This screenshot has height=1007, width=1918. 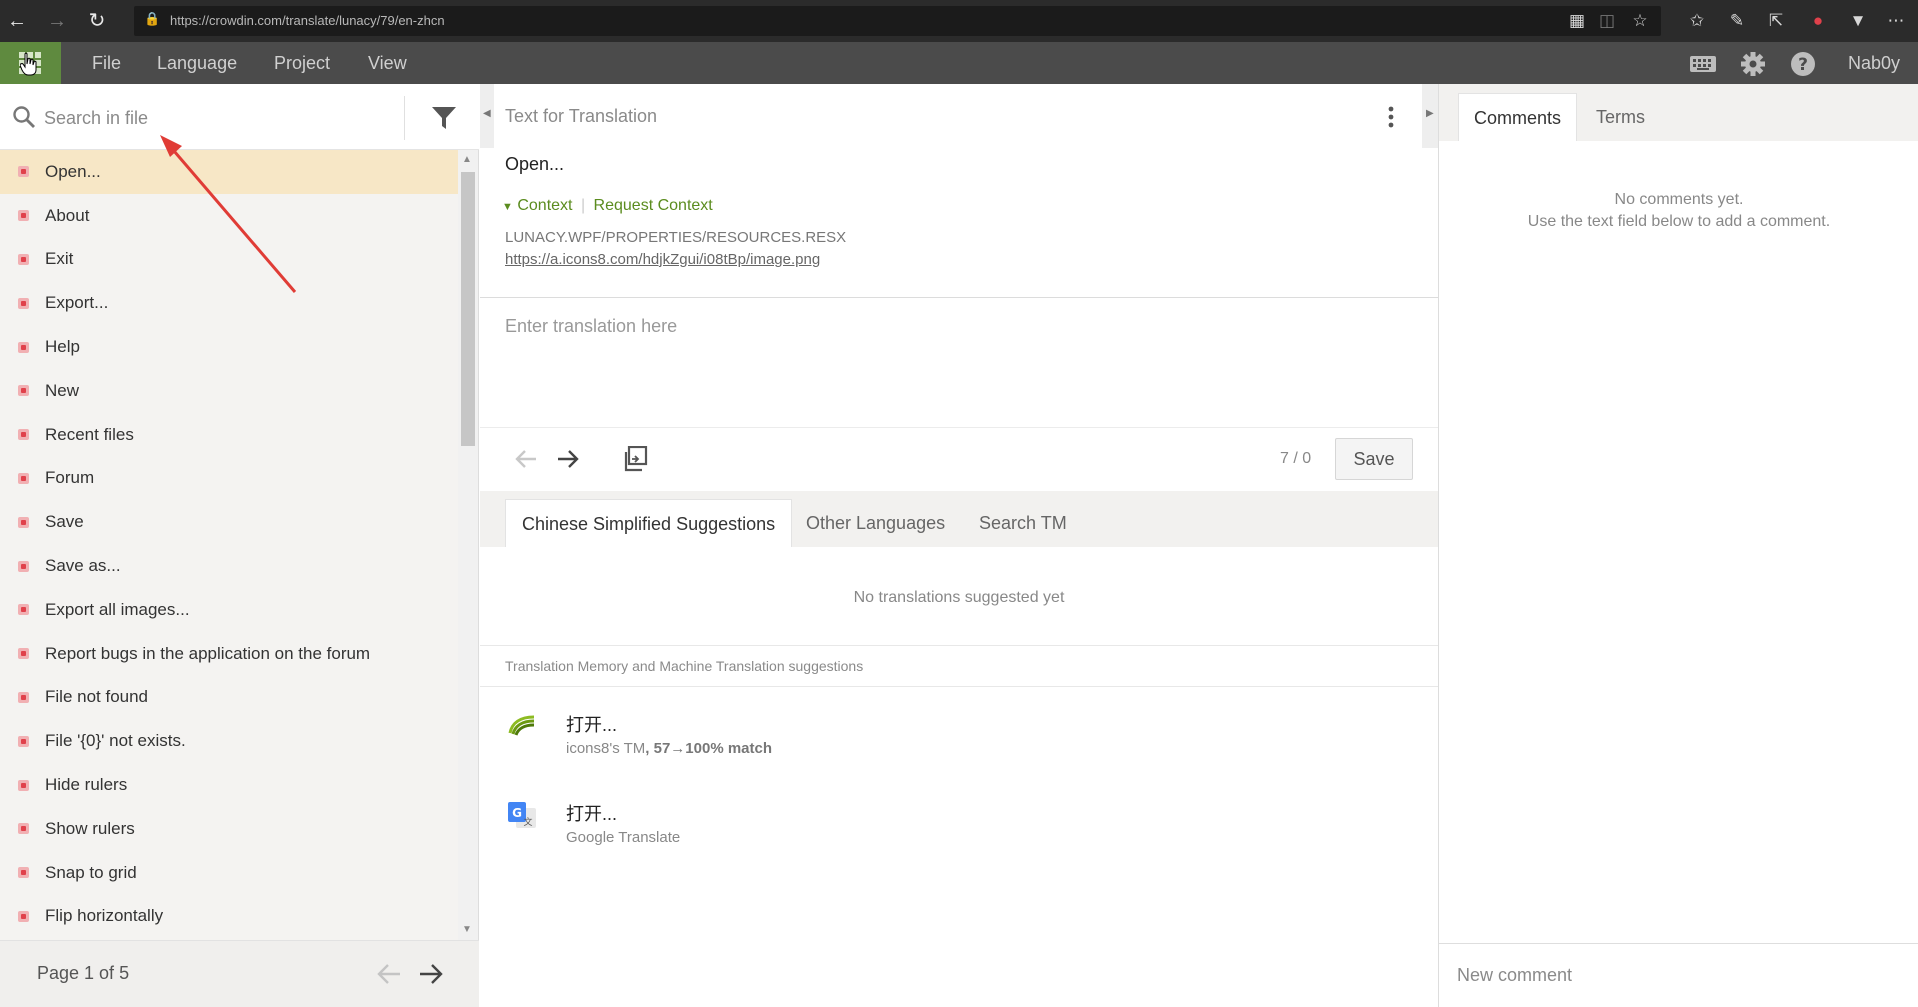 What do you see at coordinates (229, 873) in the screenshot?
I see `string-list-item: Snap to grid` at bounding box center [229, 873].